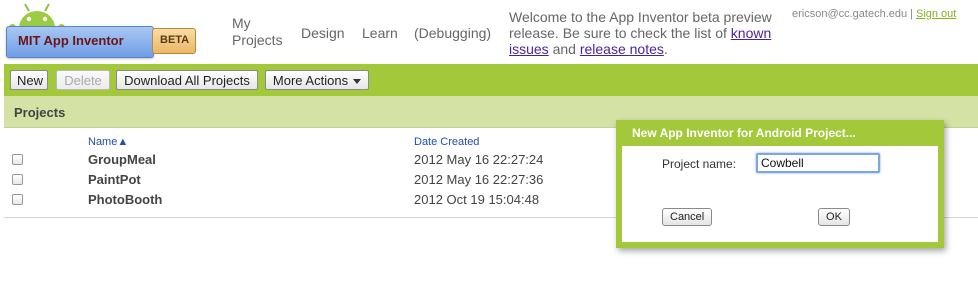 The image size is (978, 301). Describe the element at coordinates (40, 112) in the screenshot. I see `projects-title: Projects` at that location.